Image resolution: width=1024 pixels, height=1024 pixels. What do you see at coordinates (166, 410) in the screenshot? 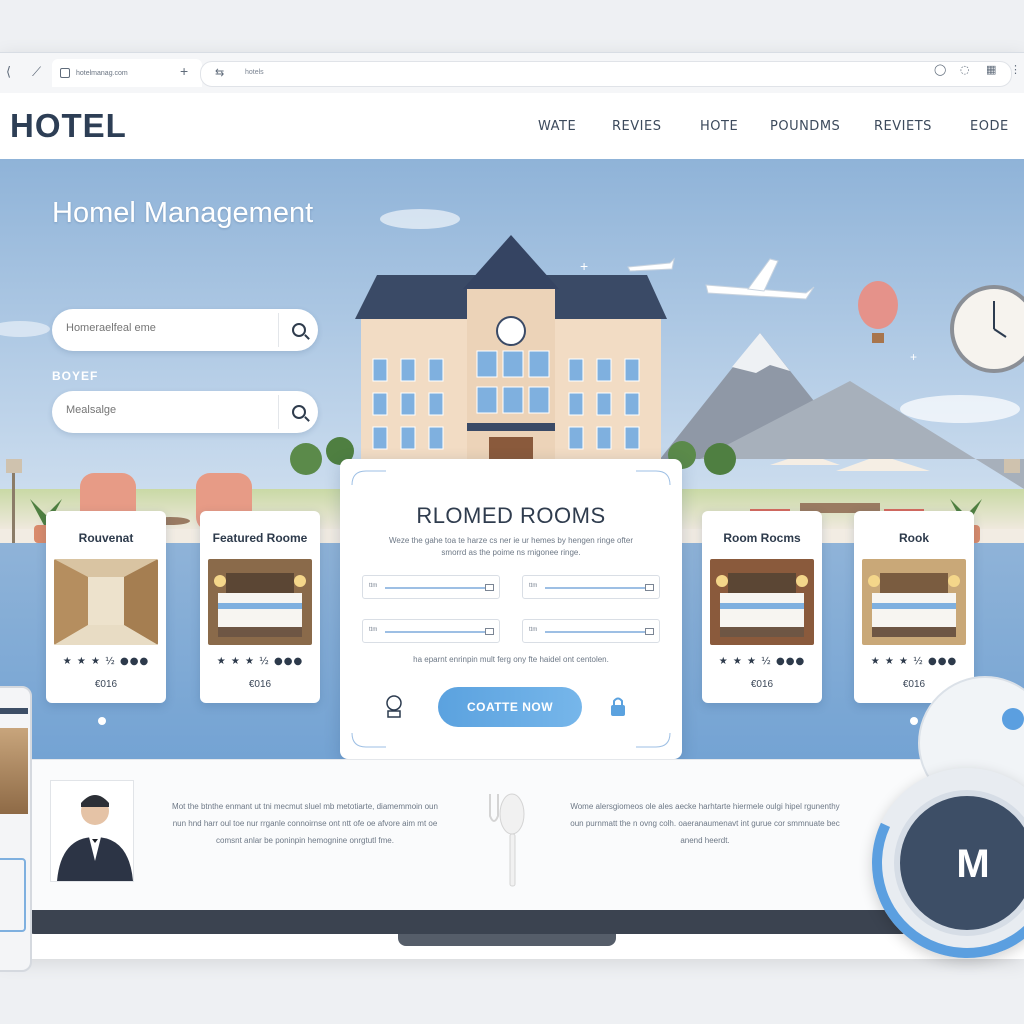
I see `filter-input` at bounding box center [166, 410].